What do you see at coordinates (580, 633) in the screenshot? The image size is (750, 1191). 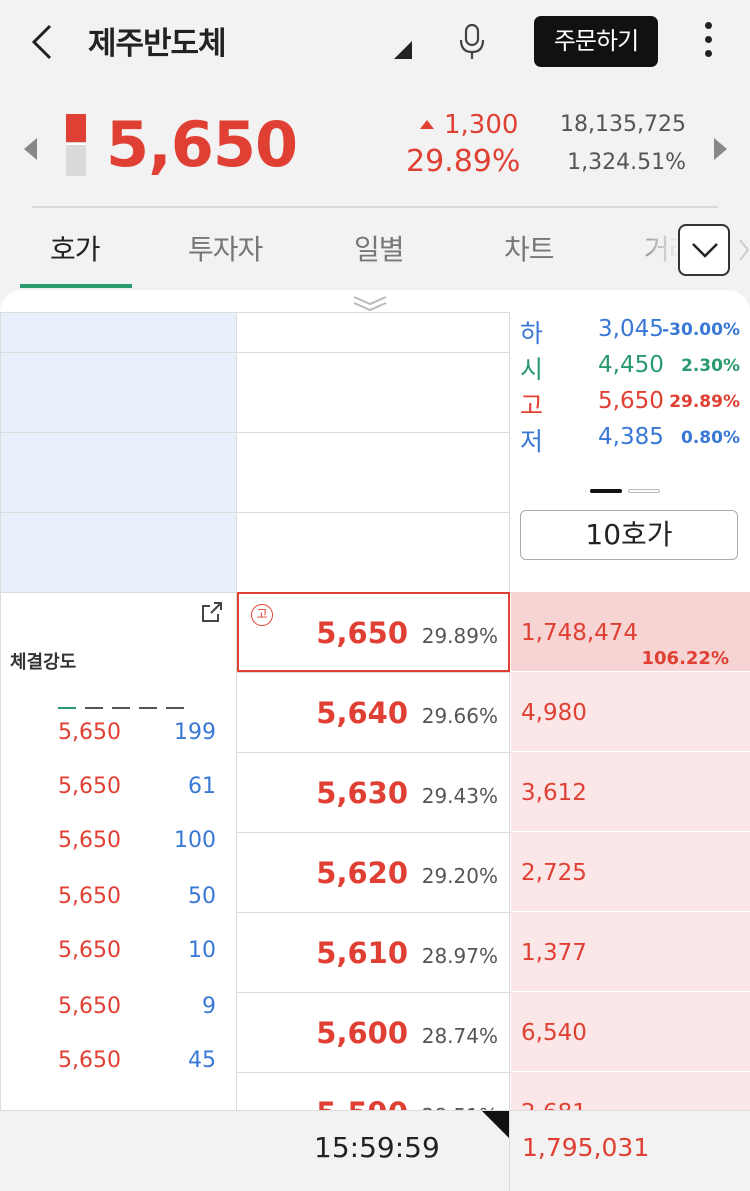 I see `bid-qty: 1,748,474` at bounding box center [580, 633].